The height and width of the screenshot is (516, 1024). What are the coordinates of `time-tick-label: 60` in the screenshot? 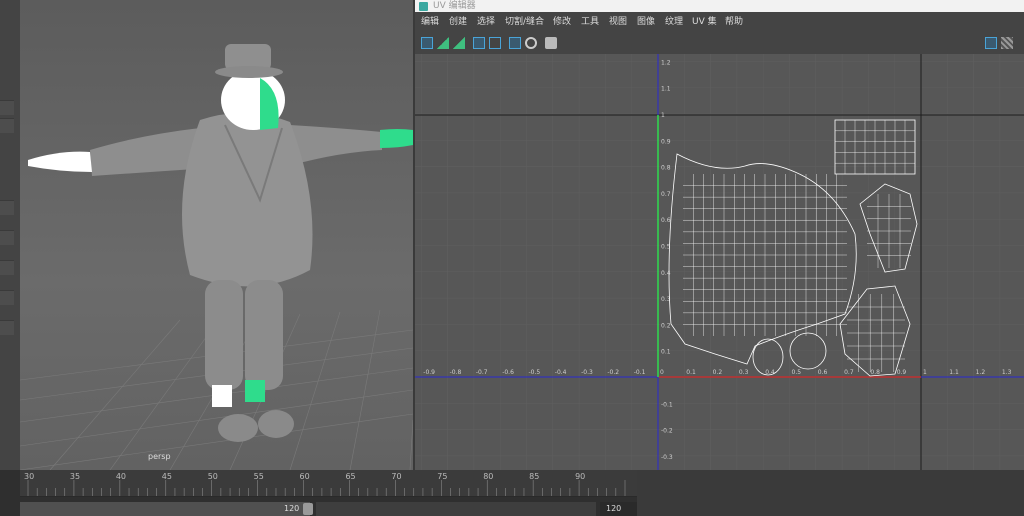 It's located at (305, 476).